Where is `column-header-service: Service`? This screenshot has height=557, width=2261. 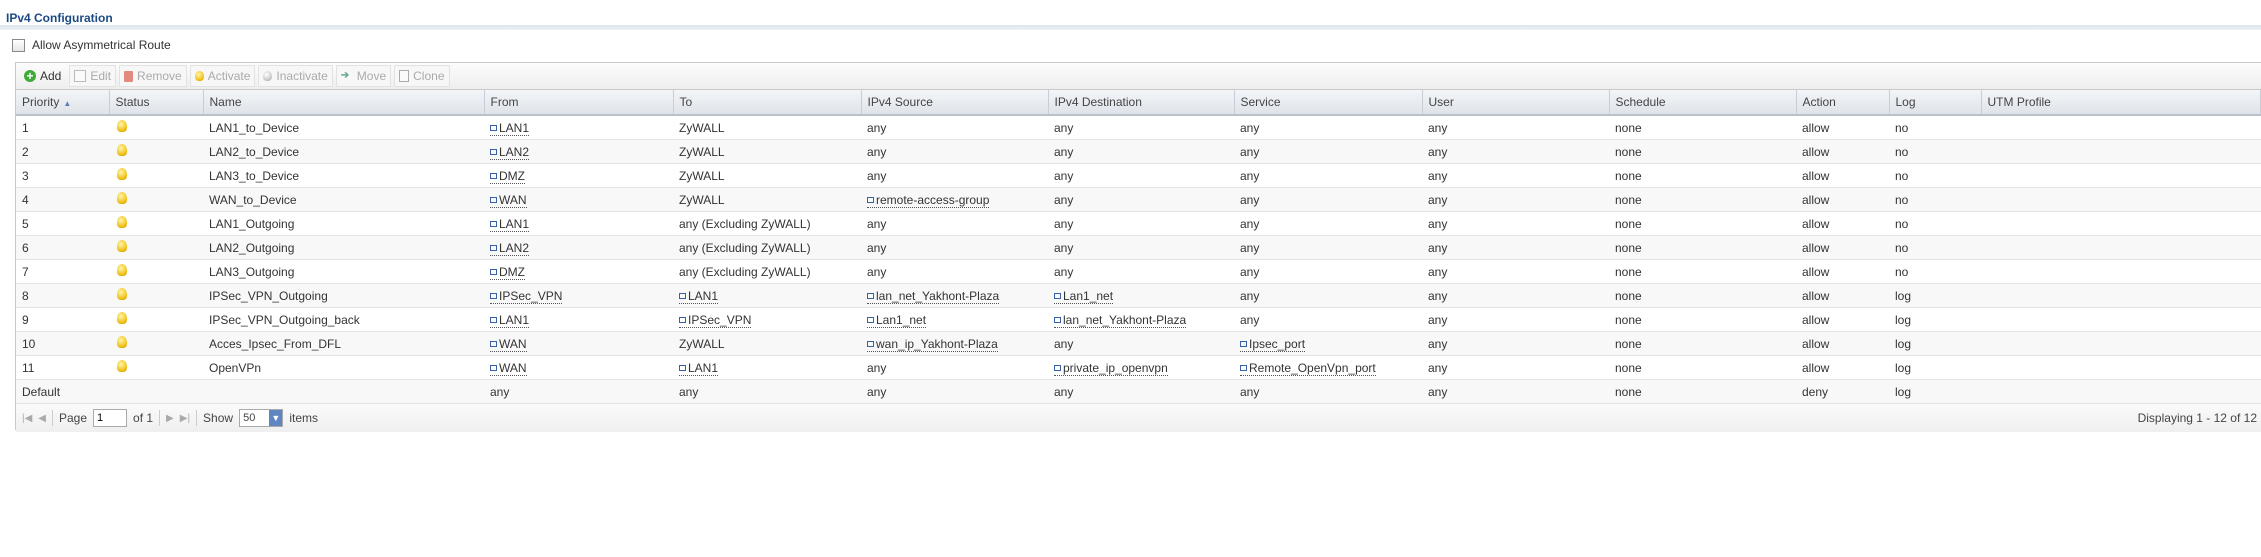
column-header-service: Service is located at coordinates (1328, 103).